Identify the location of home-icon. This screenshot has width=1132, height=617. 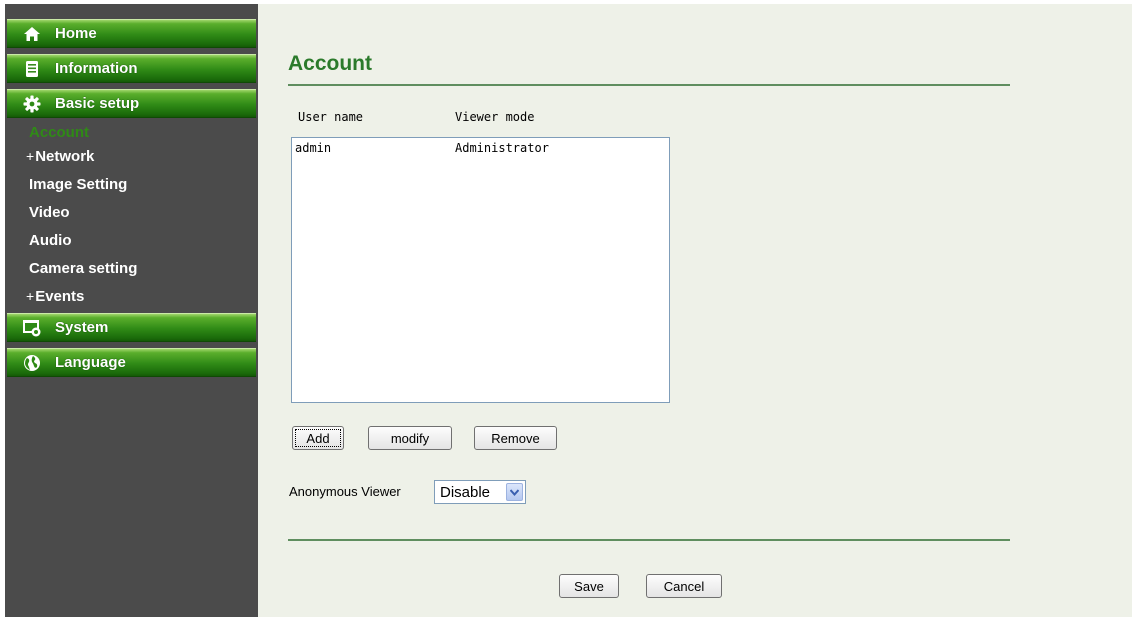
(32, 34).